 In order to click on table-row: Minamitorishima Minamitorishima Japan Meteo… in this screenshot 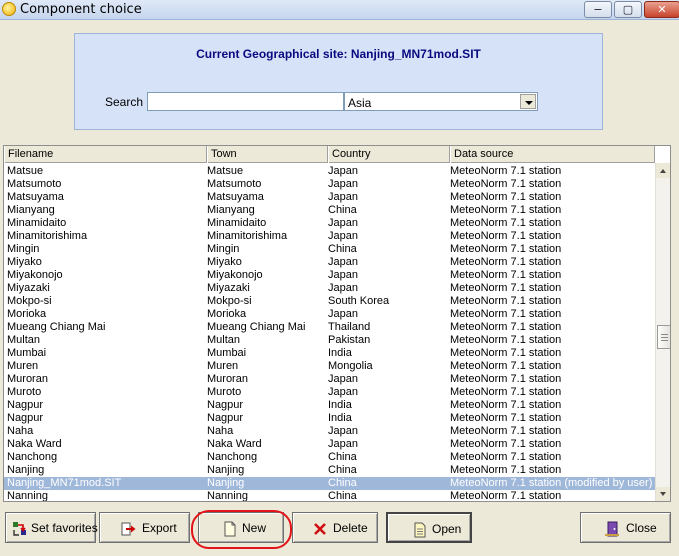, I will do `click(329, 236)`.